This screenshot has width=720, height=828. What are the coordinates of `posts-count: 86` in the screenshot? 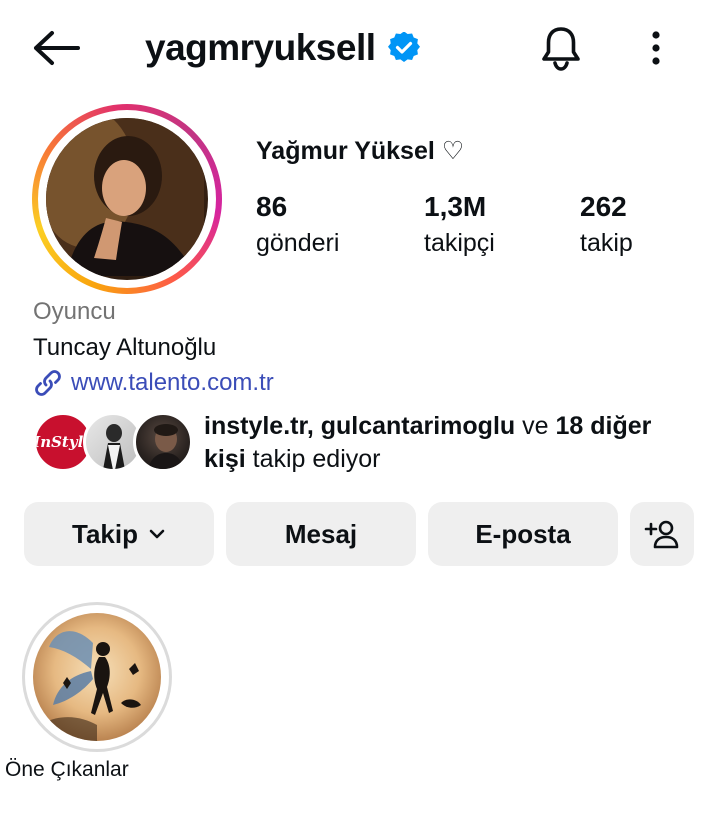 It's located at (272, 206).